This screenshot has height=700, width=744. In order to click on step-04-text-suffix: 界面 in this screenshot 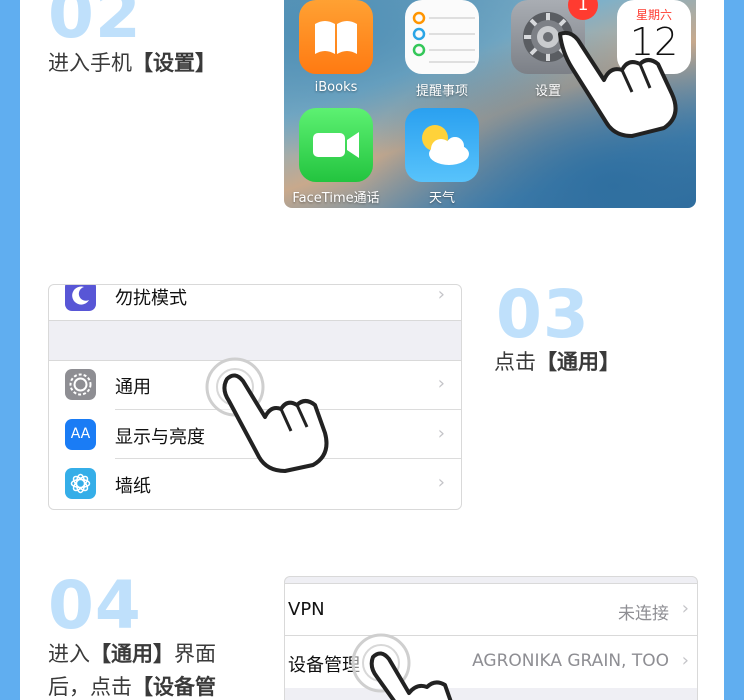, I will do `click(195, 654)`.